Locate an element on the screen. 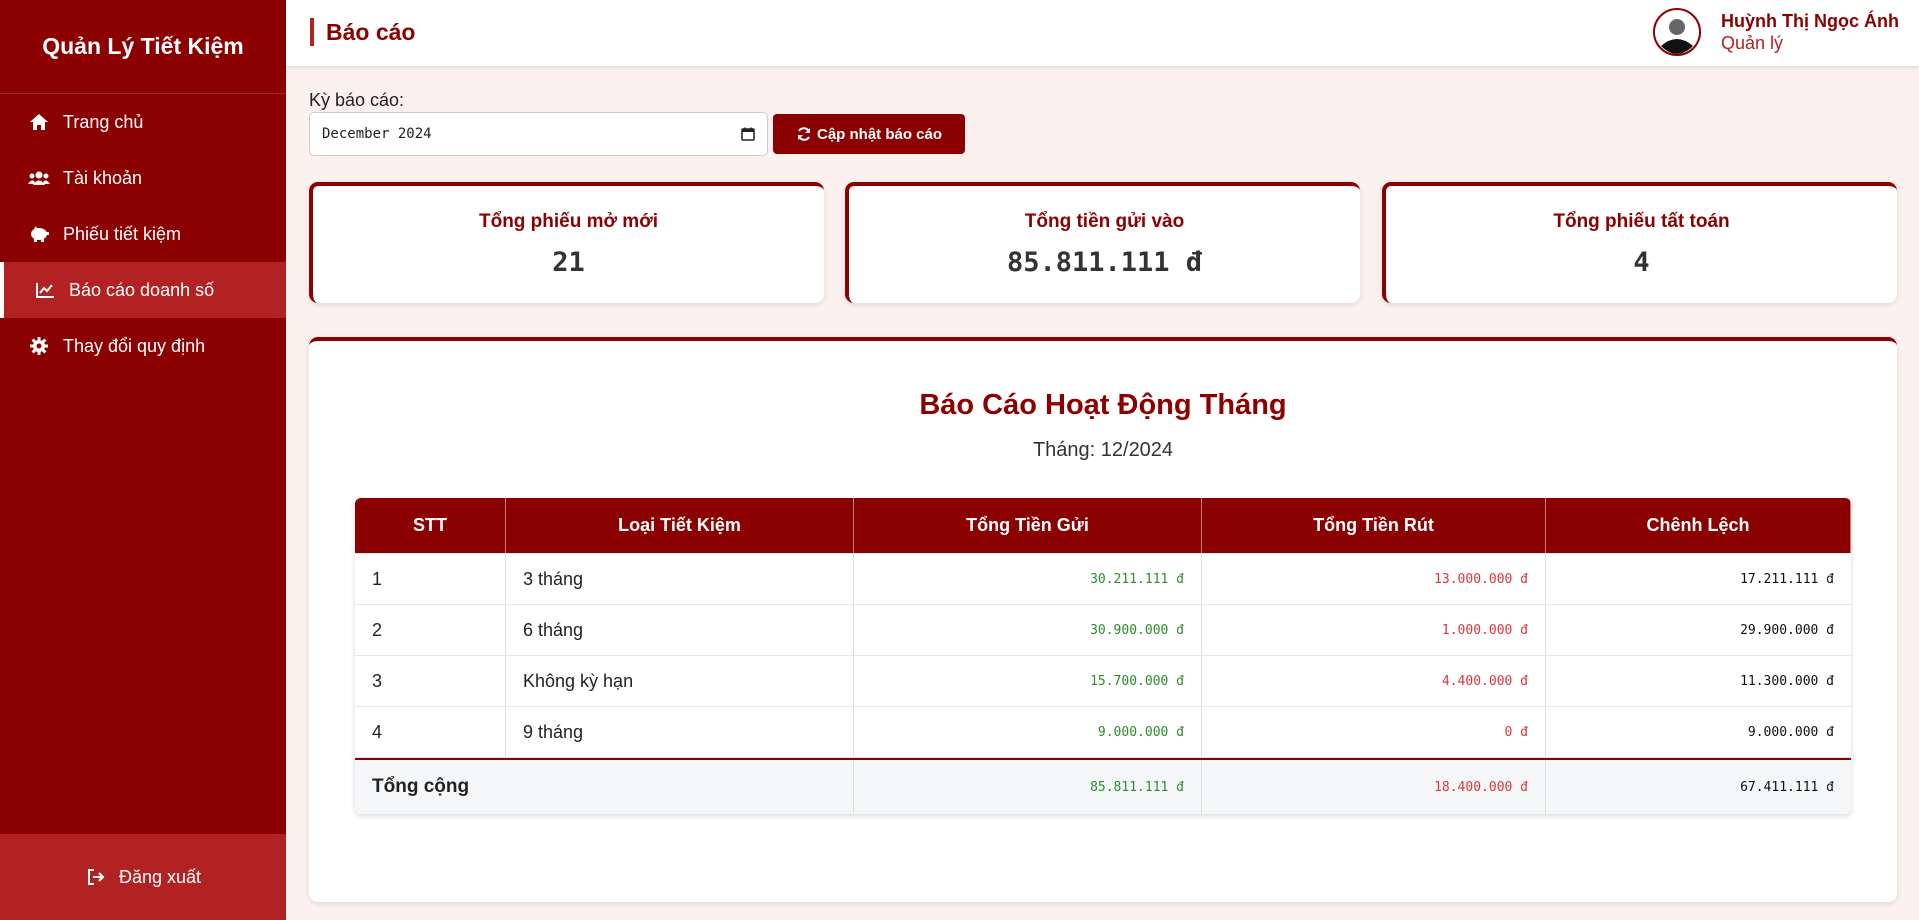 The image size is (1919, 920). cell-diff: 29.900.000 đ is located at coordinates (1787, 630).